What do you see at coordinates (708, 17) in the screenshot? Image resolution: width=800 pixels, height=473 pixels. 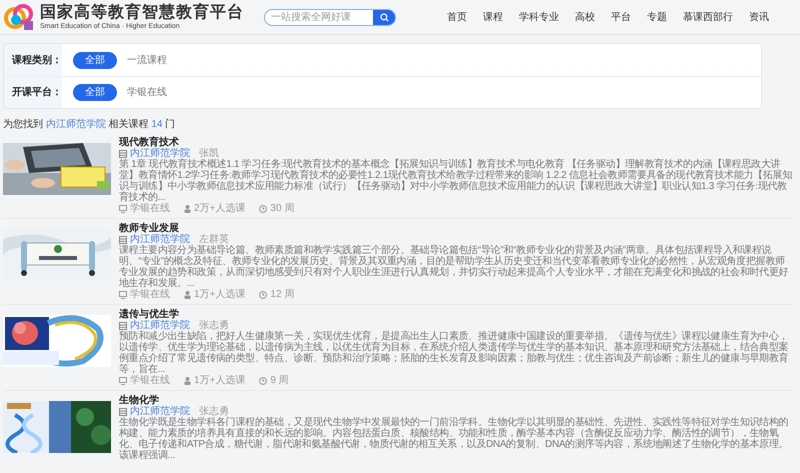 I see `nav-link: 慕课西部行` at bounding box center [708, 17].